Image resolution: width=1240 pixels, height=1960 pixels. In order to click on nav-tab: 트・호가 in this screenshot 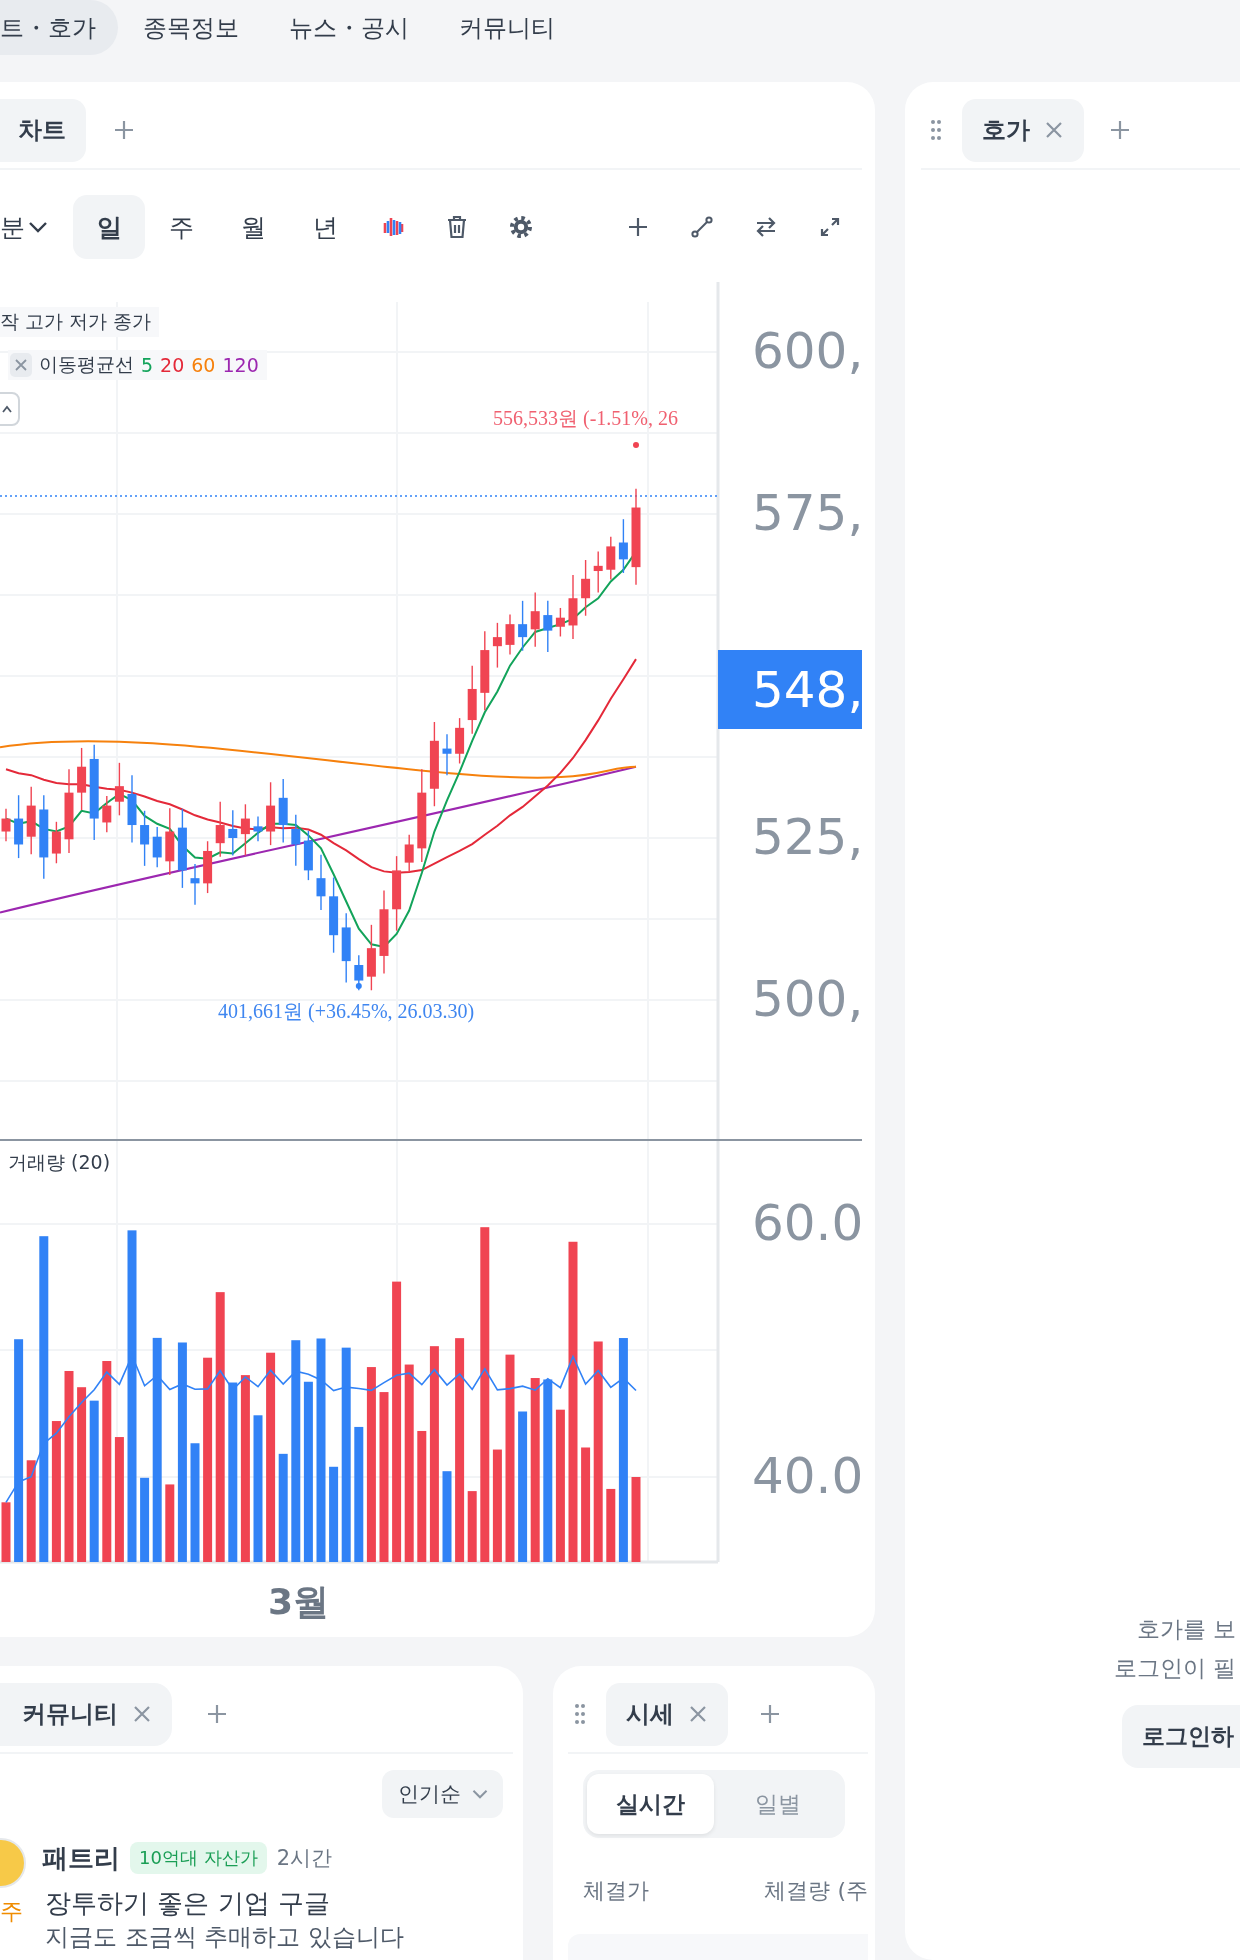, I will do `click(59, 27)`.